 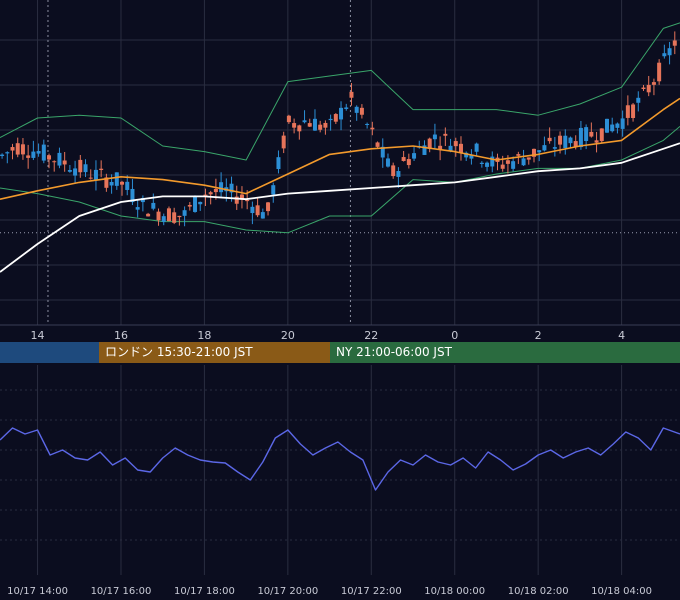 What do you see at coordinates (454, 335) in the screenshot?
I see `price-x-tick-label: 0` at bounding box center [454, 335].